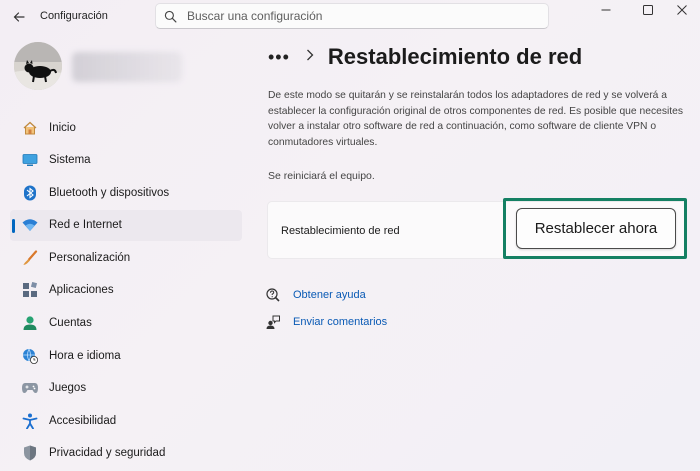 The image size is (700, 471). I want to click on card-label: Restablecimiento de red, so click(340, 231).